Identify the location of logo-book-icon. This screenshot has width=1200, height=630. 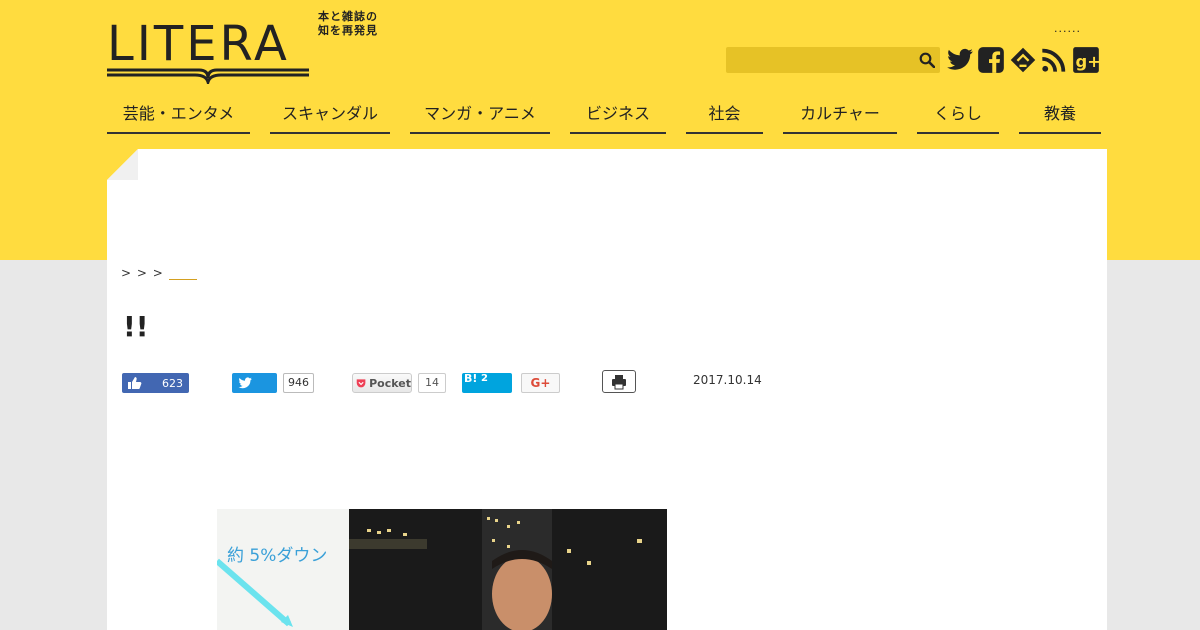
(208, 76).